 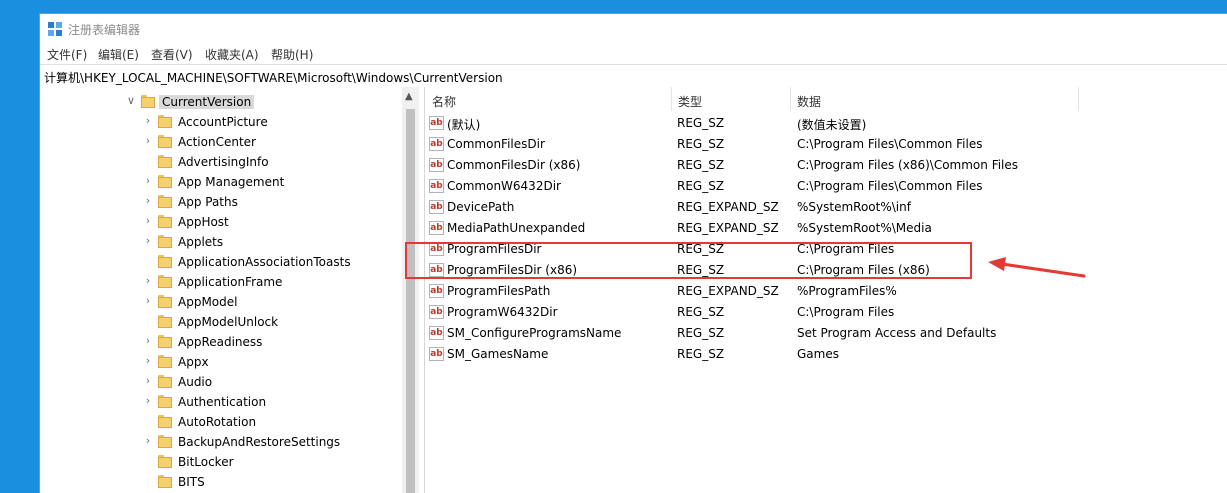 I want to click on tree-item: ApplicationAssociationToasts, so click(x=221, y=262).